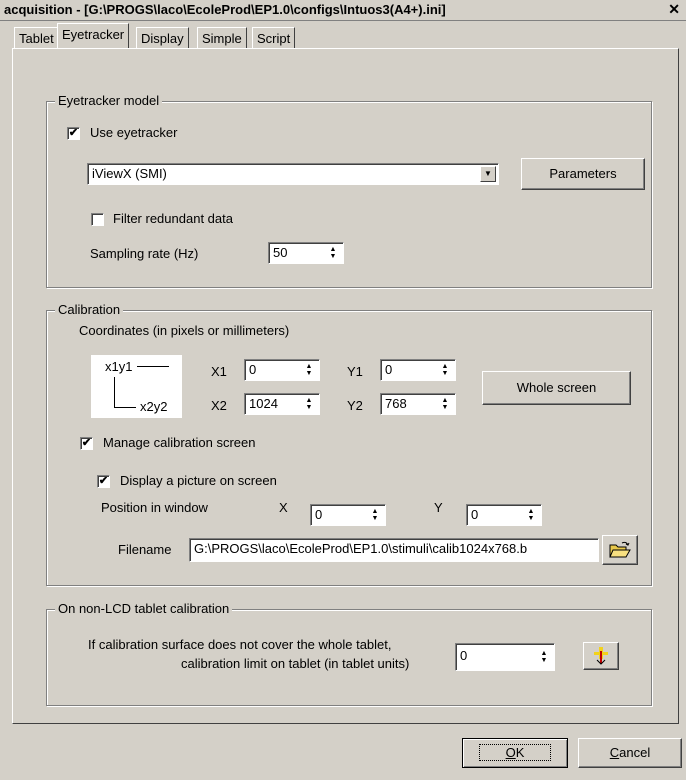  What do you see at coordinates (630, 753) in the screenshot?
I see `cancel-button: Cancel` at bounding box center [630, 753].